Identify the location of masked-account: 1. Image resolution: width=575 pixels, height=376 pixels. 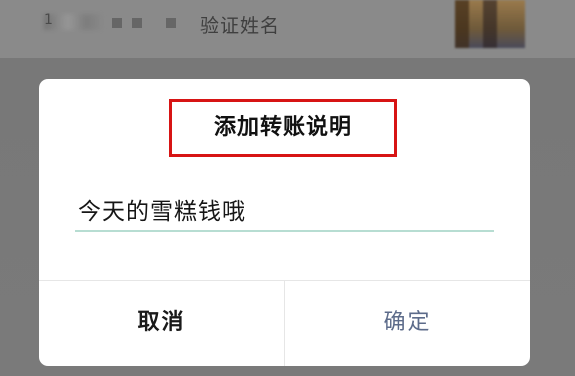
(114, 22).